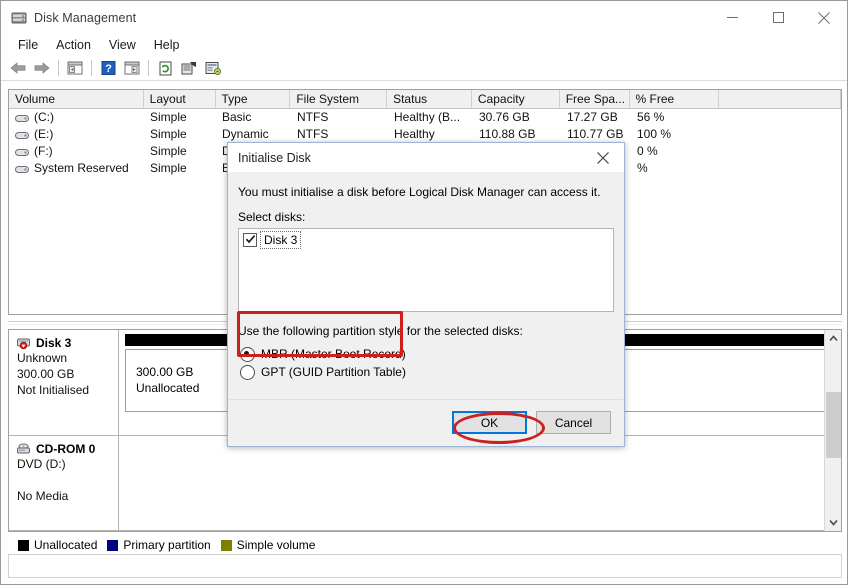 This screenshot has width=848, height=585. Describe the element at coordinates (122, 45) in the screenshot. I see `menu-view: View` at that location.